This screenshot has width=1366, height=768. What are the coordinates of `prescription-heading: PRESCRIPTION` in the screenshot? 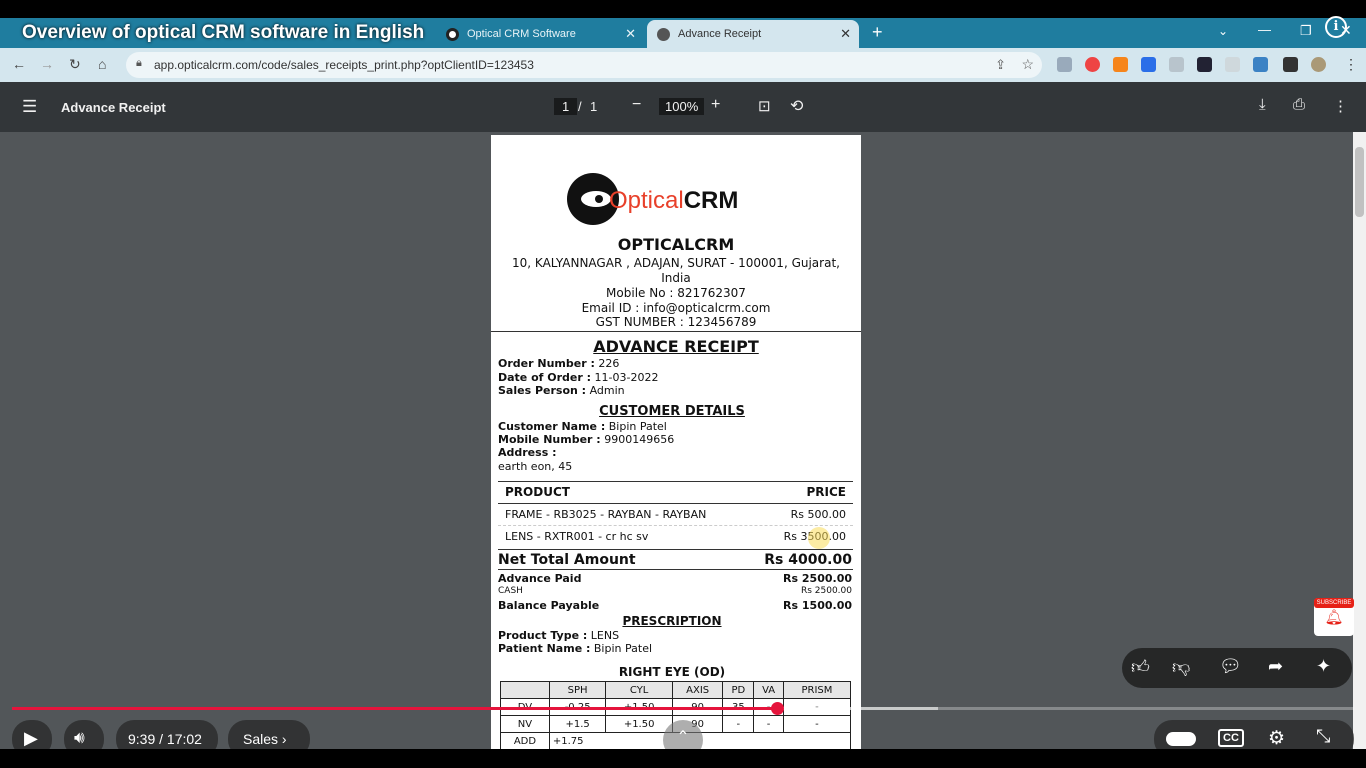 It's located at (672, 621).